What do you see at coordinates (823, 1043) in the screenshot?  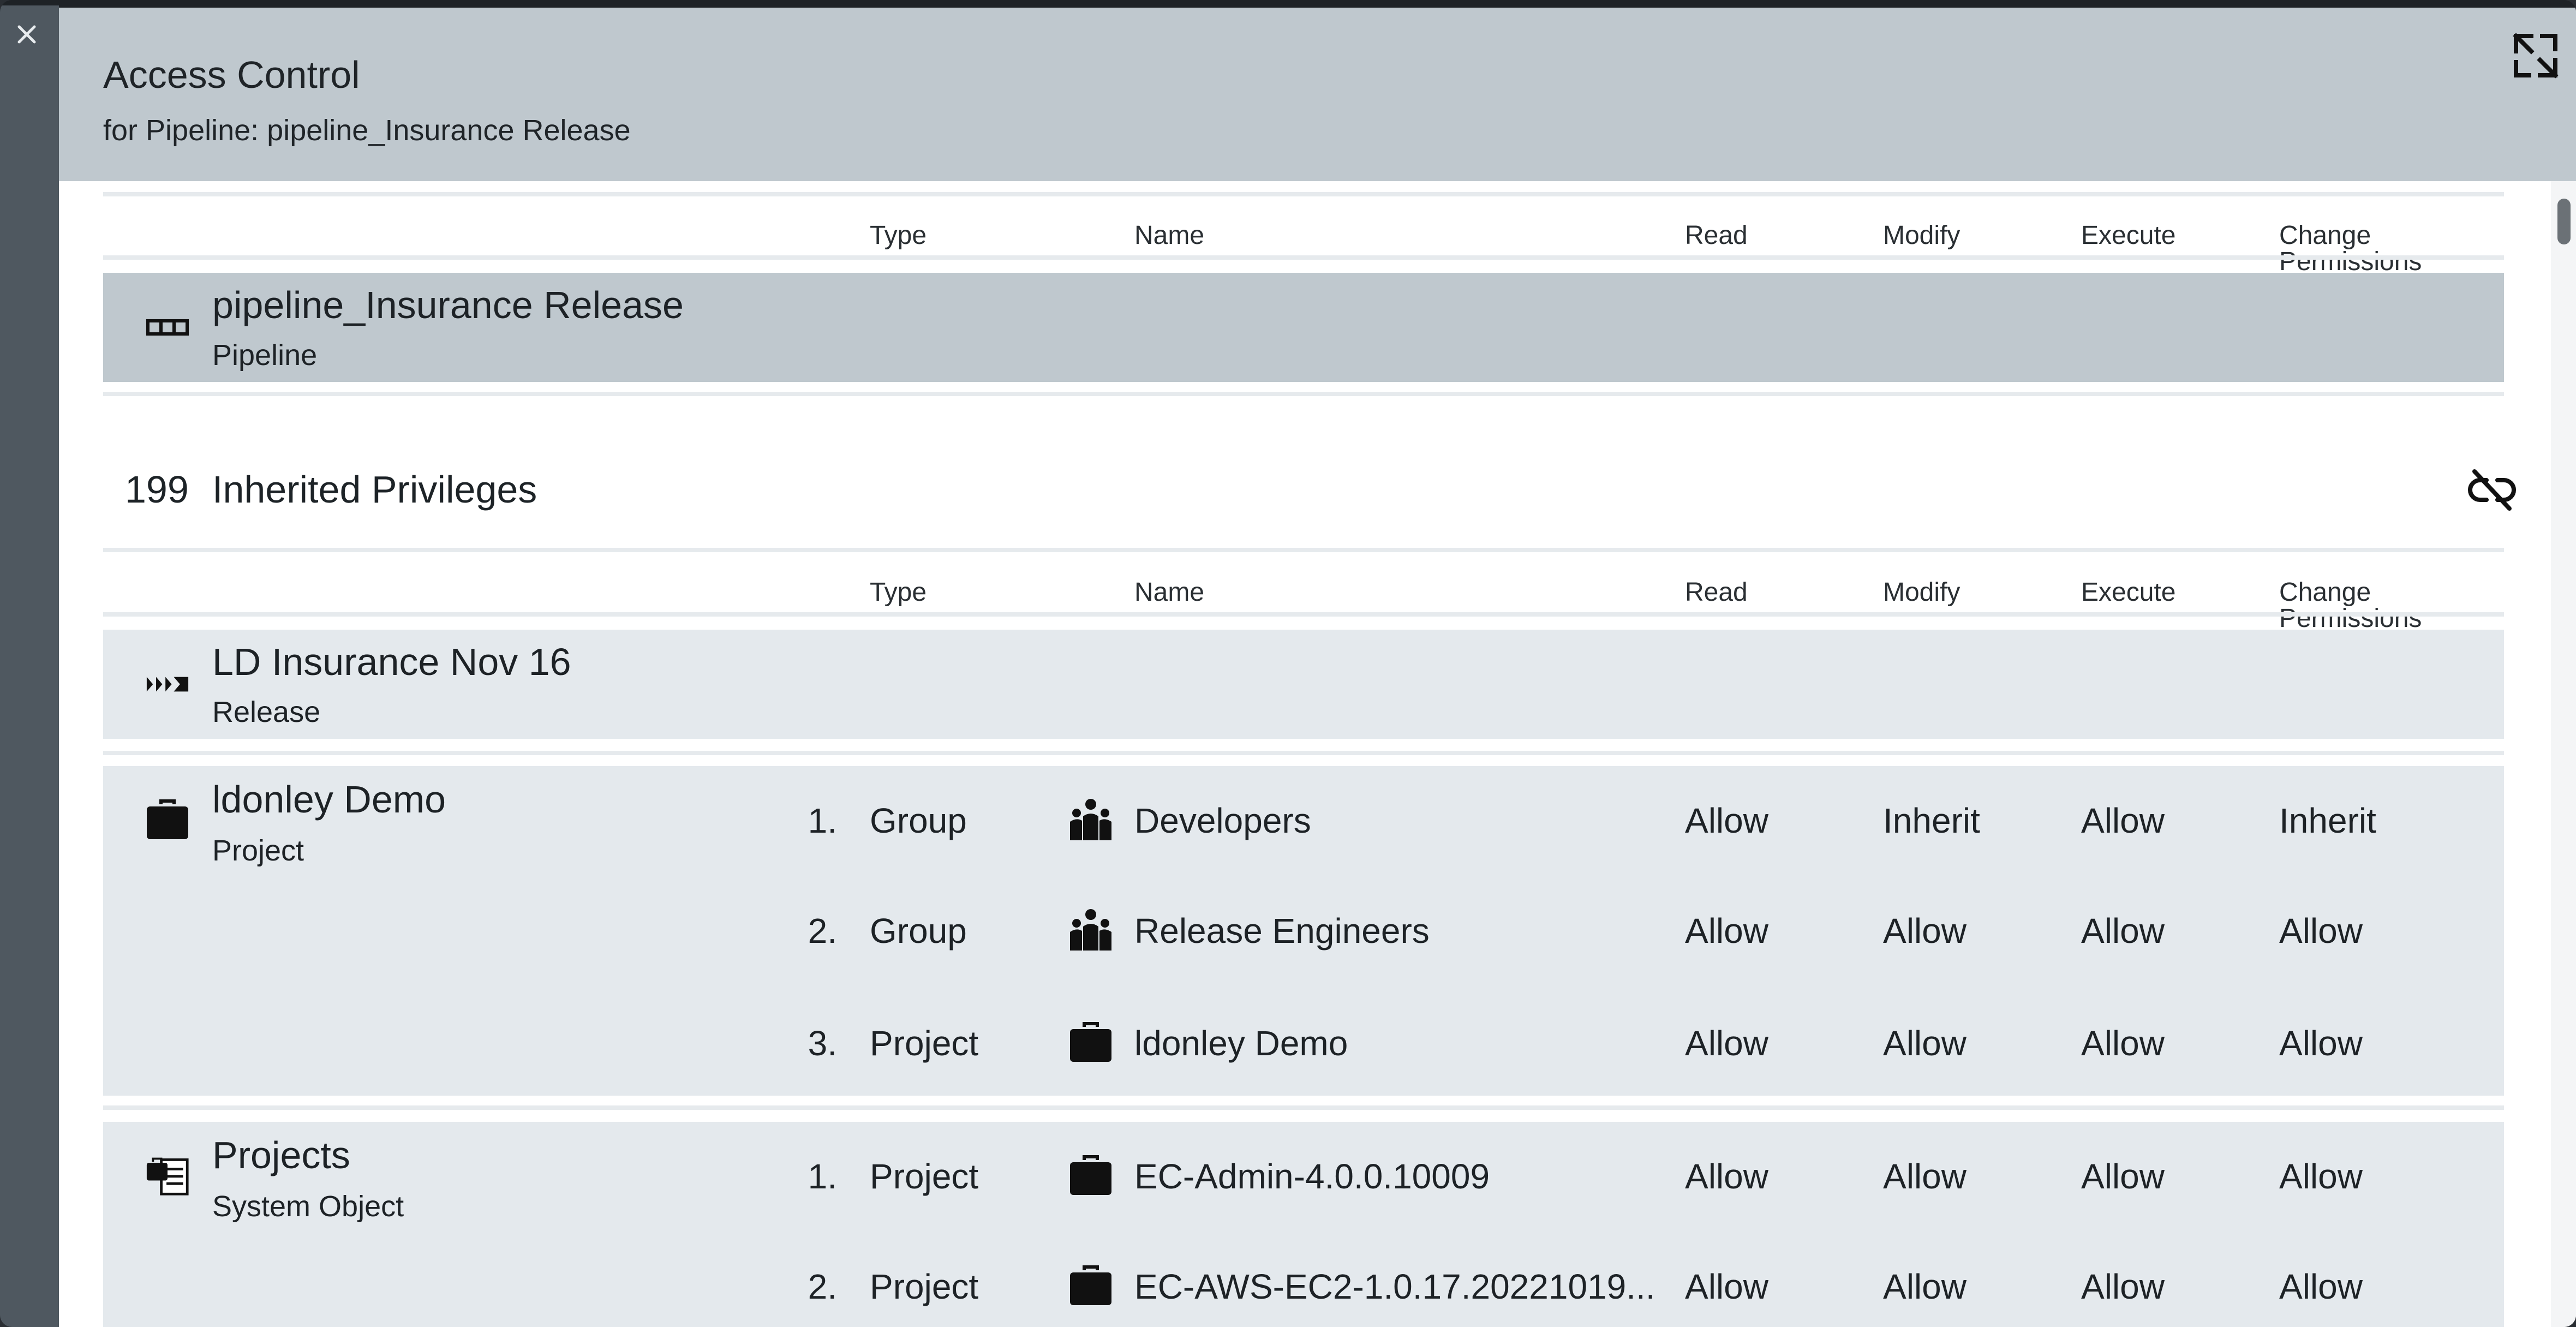 I see `row-number: 3.` at bounding box center [823, 1043].